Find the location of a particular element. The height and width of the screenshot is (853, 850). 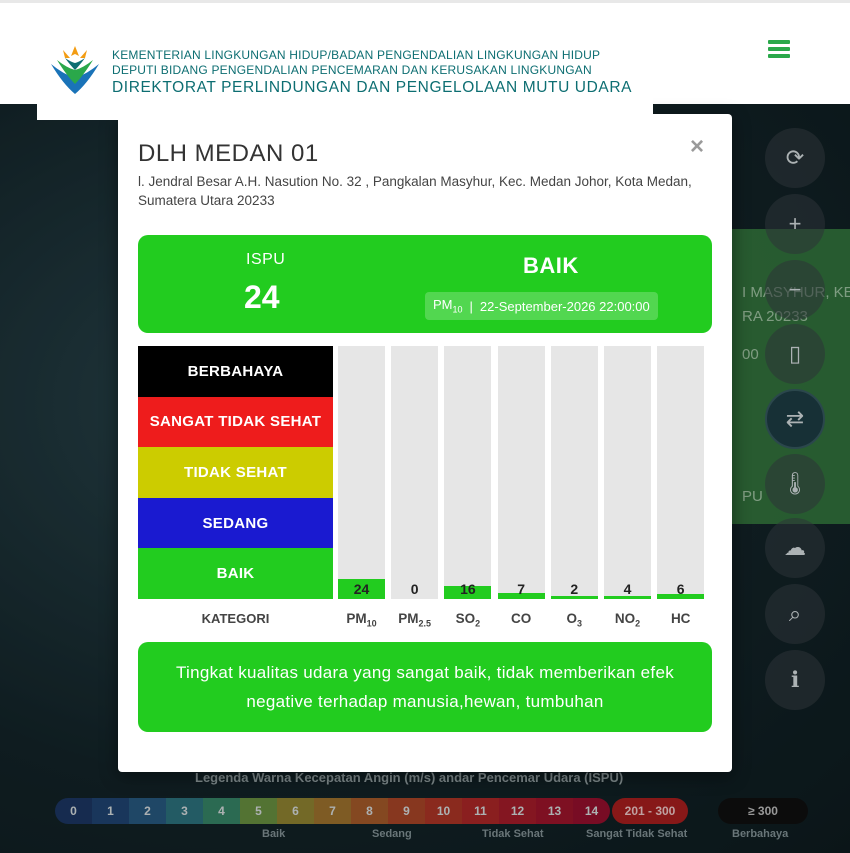

bar-track: 0 is located at coordinates (415, 472).